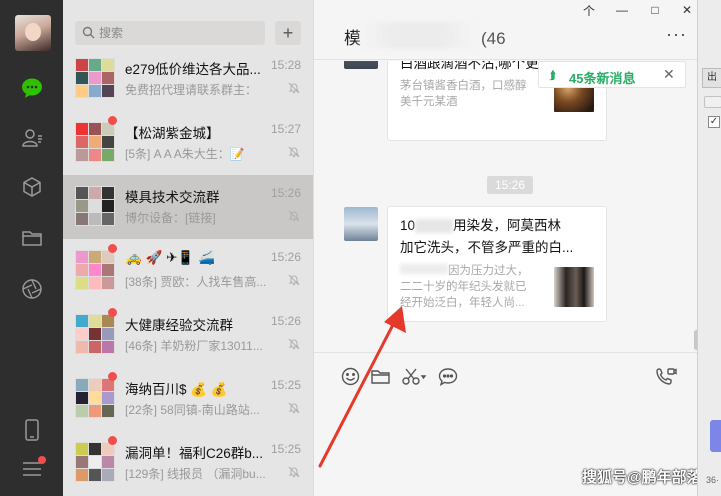  Describe the element at coordinates (170, 257) in the screenshot. I see `chat-title: 🚕 🚀 ✈📱 🚄` at that location.